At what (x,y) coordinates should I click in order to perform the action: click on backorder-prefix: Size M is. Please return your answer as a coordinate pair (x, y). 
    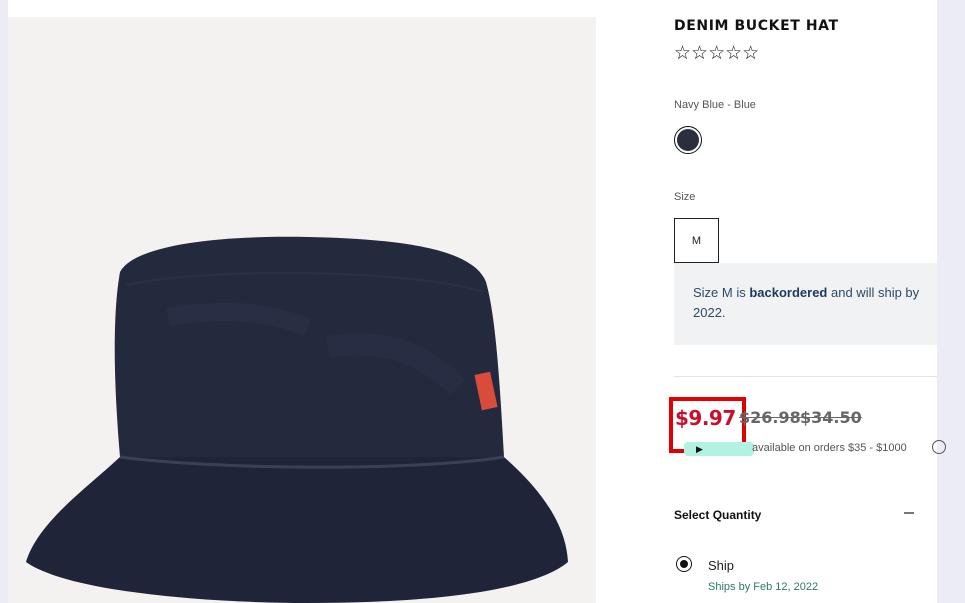
    Looking at the image, I should click on (721, 292).